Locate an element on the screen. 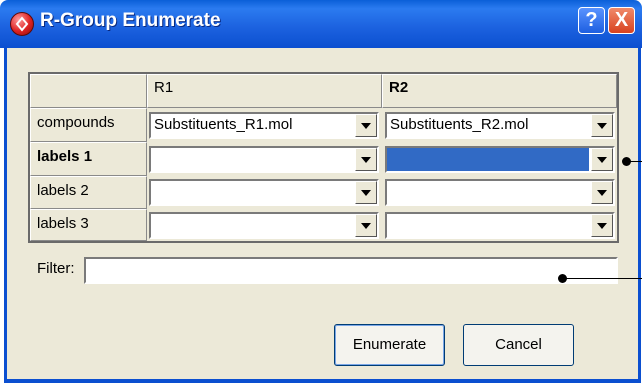 The image size is (642, 383). labels2-r1-value is located at coordinates (252, 192).